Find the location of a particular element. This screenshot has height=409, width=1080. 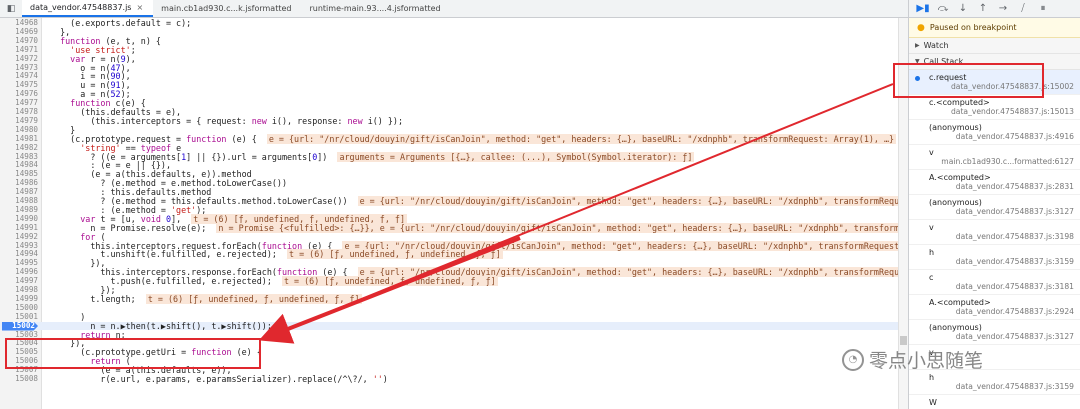

pause-on-exceptions-button: ⏸ is located at coordinates (1043, 8).